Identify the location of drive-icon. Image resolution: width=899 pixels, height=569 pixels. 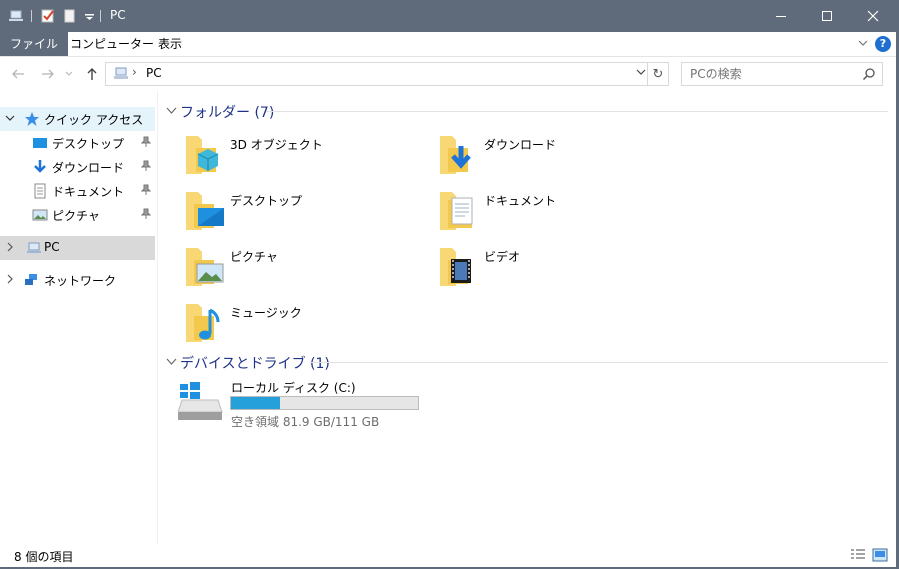
(200, 401).